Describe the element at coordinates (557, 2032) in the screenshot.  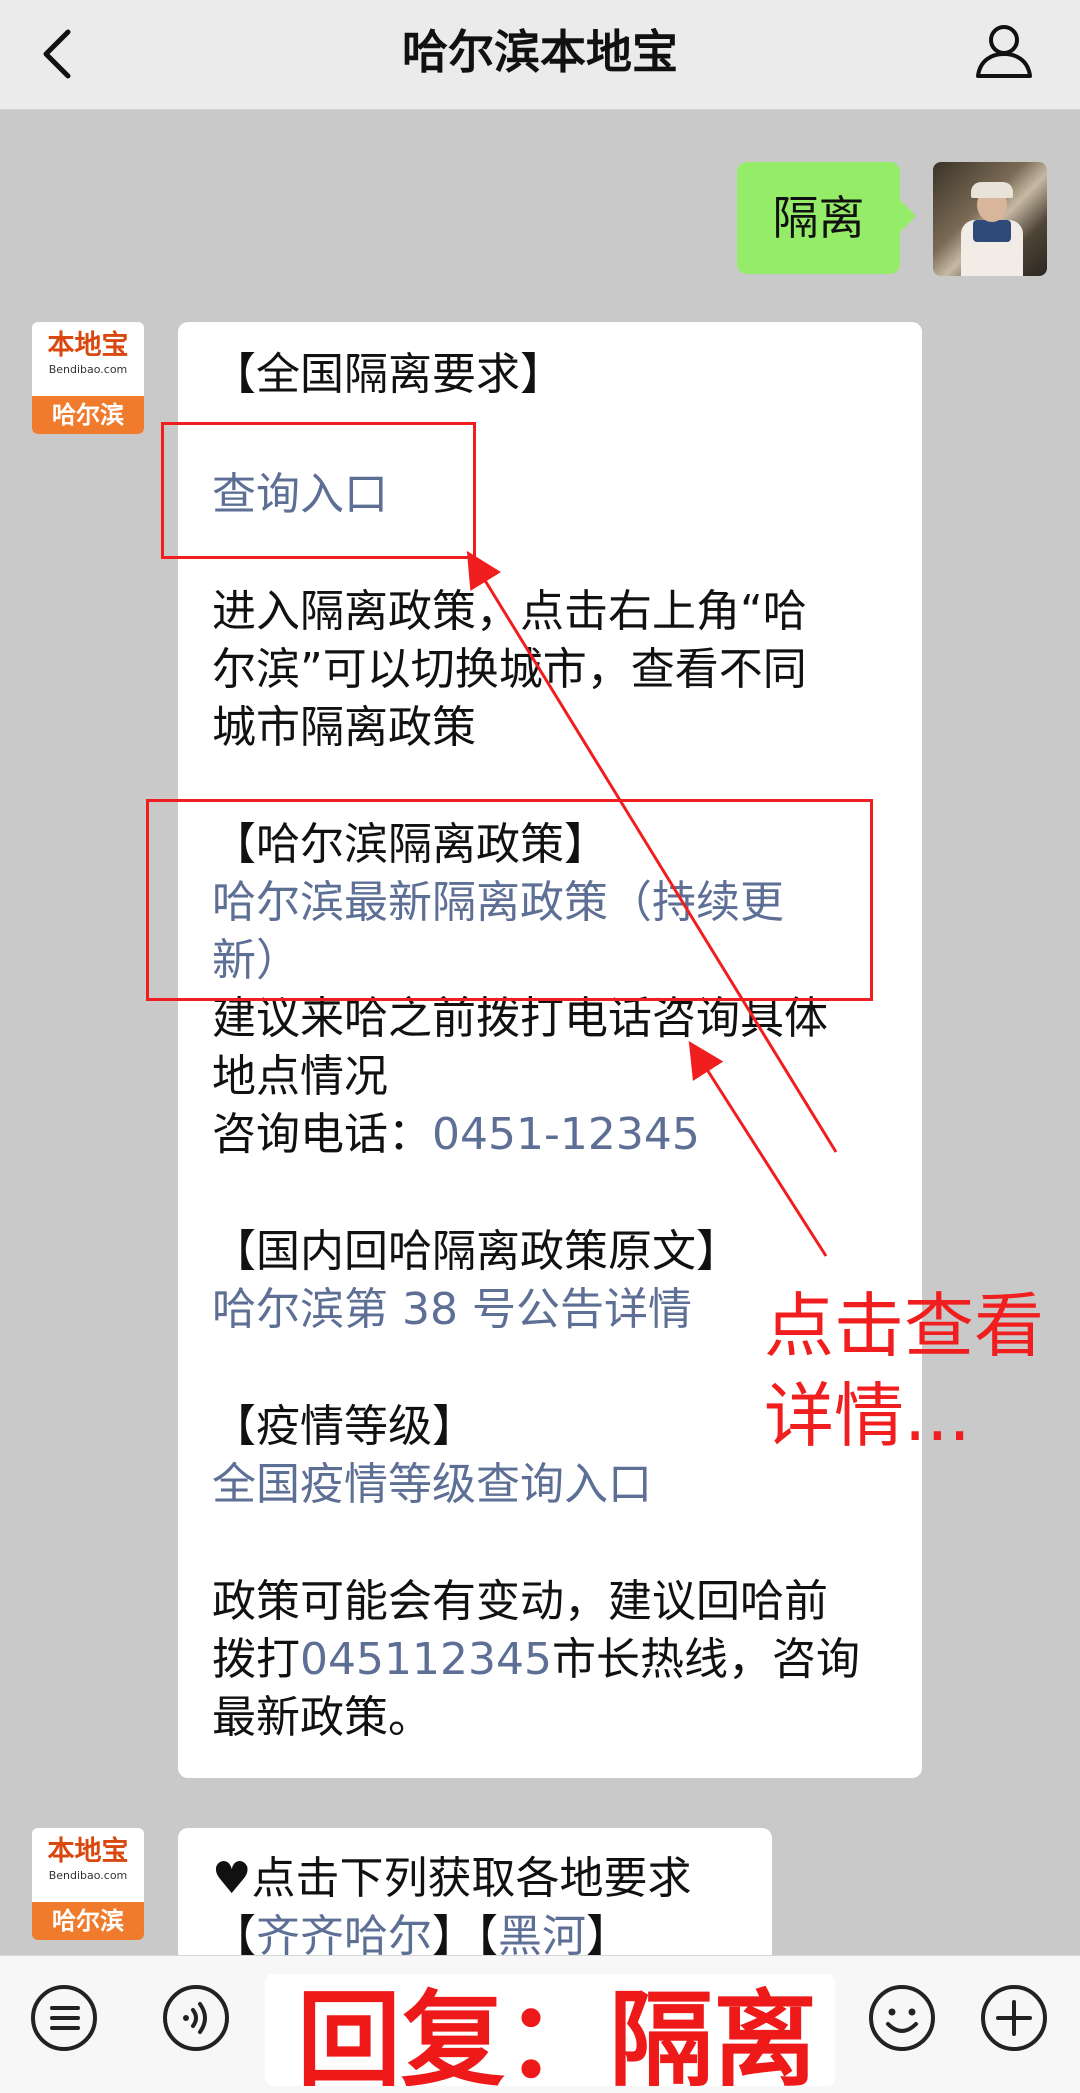
I see `reply-hint-text: 回复：隔离` at that location.